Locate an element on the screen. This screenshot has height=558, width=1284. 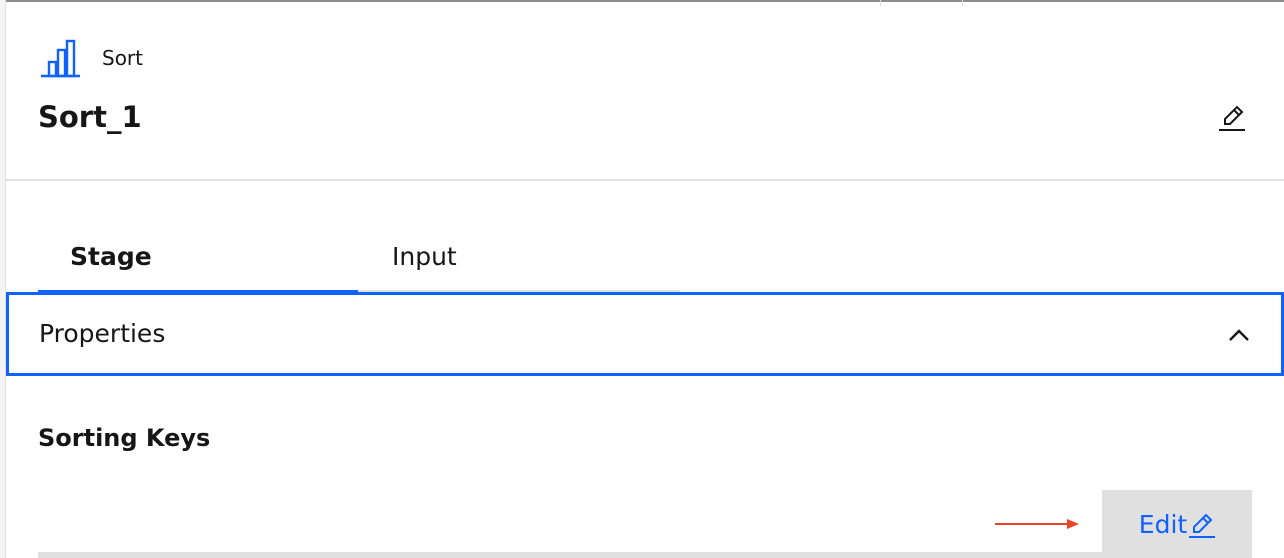
tab-label: Stage is located at coordinates (111, 256).